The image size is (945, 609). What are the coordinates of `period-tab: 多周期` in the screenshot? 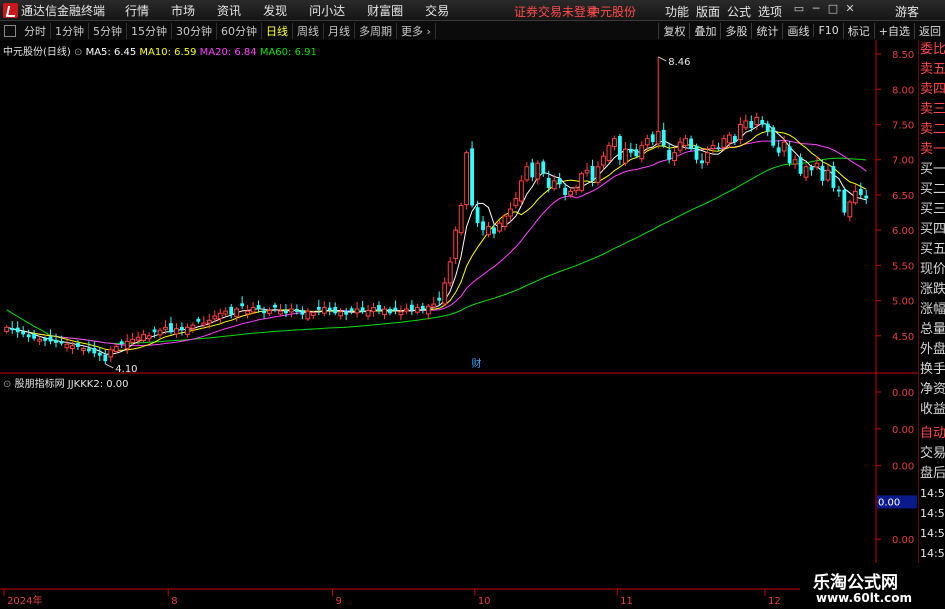 It's located at (376, 30).